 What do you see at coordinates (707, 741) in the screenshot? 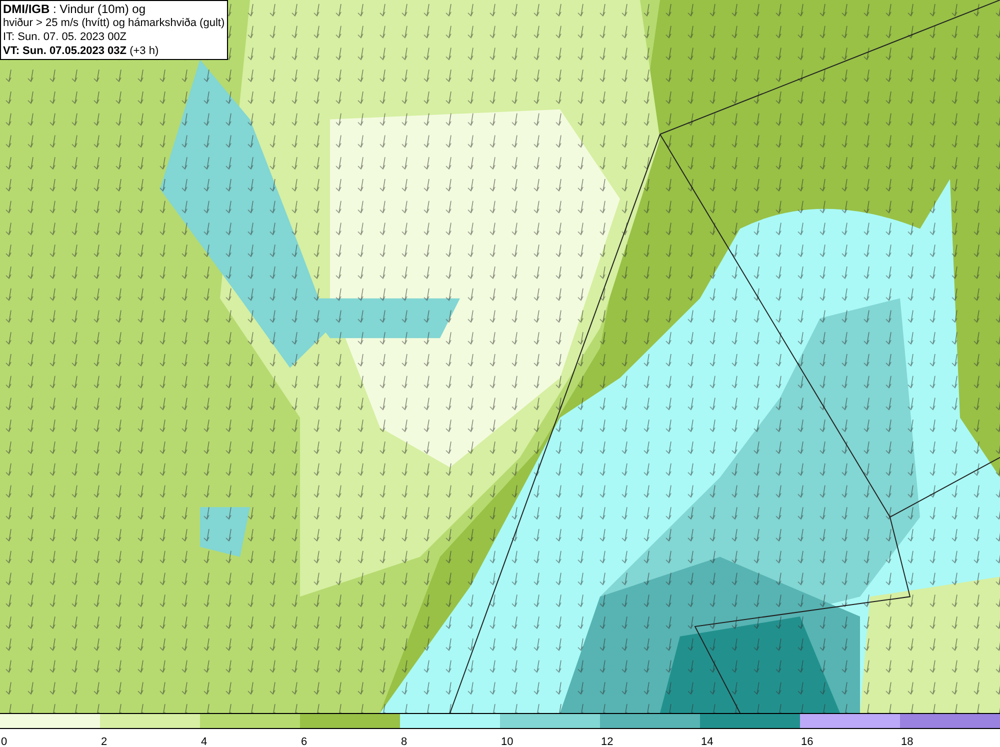
I see `scale-label: 14` at bounding box center [707, 741].